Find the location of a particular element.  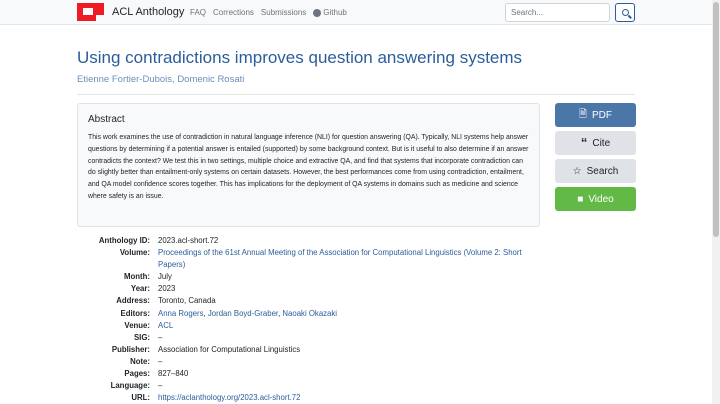

meta-label: Editors: is located at coordinates (135, 313).